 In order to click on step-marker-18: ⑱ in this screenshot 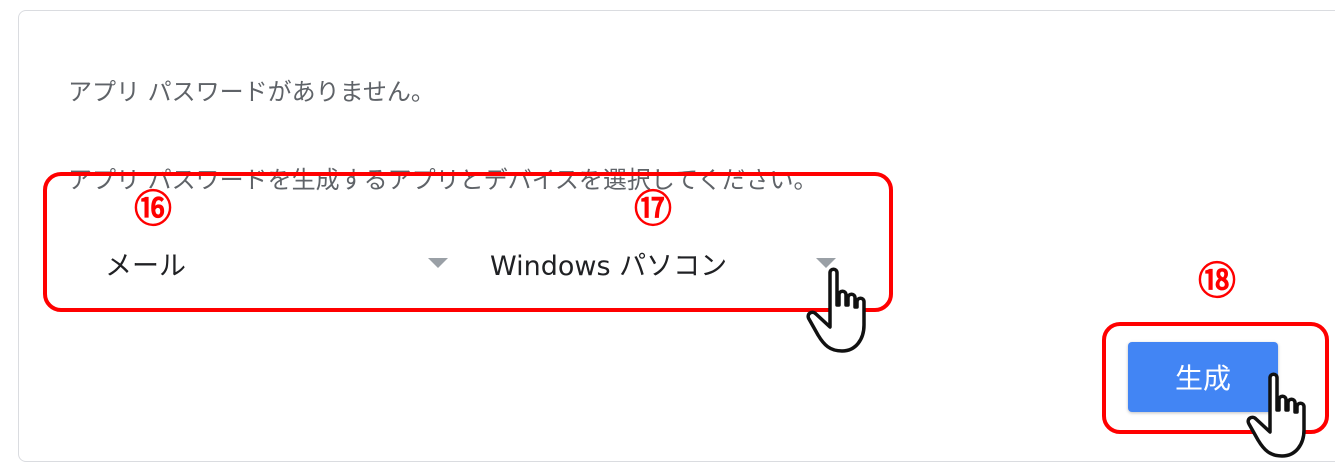, I will do `click(1217, 281)`.